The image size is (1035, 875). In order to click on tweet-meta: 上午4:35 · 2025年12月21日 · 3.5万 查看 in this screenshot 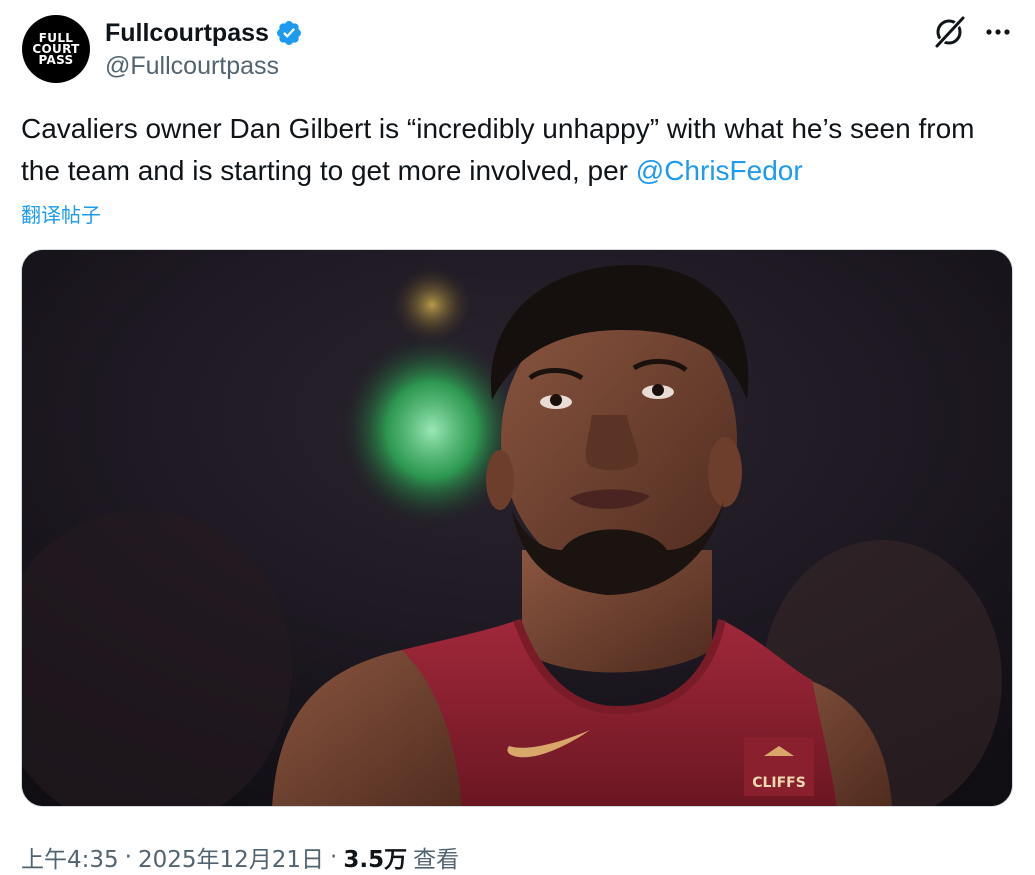, I will do `click(240, 857)`.